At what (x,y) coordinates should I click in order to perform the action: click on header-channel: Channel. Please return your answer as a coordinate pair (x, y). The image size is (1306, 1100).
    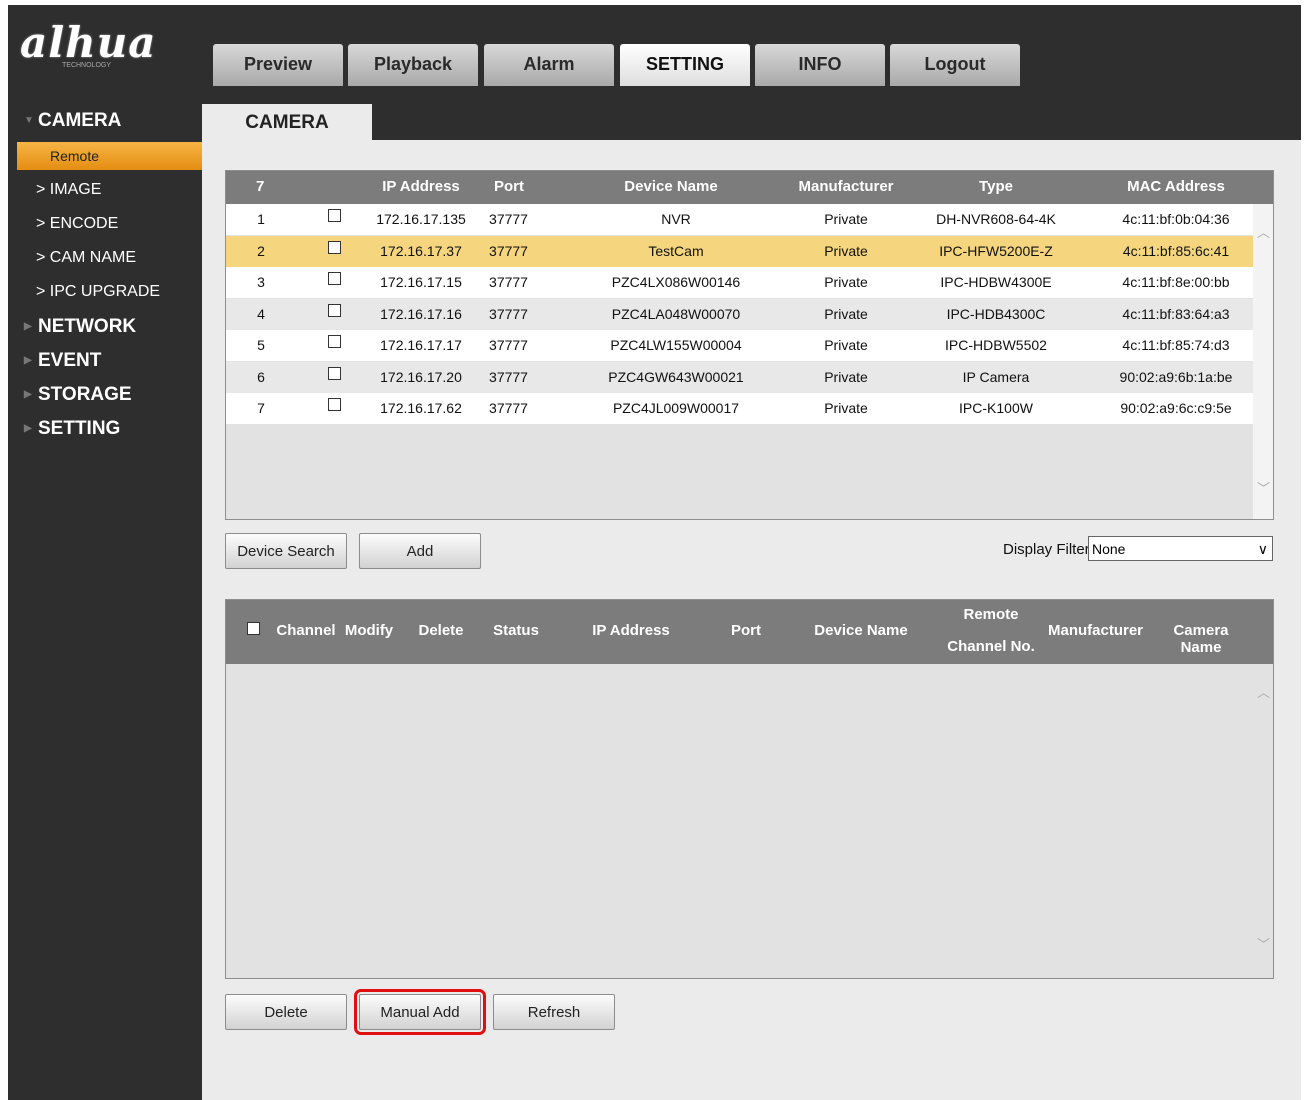
    Looking at the image, I should click on (306, 630).